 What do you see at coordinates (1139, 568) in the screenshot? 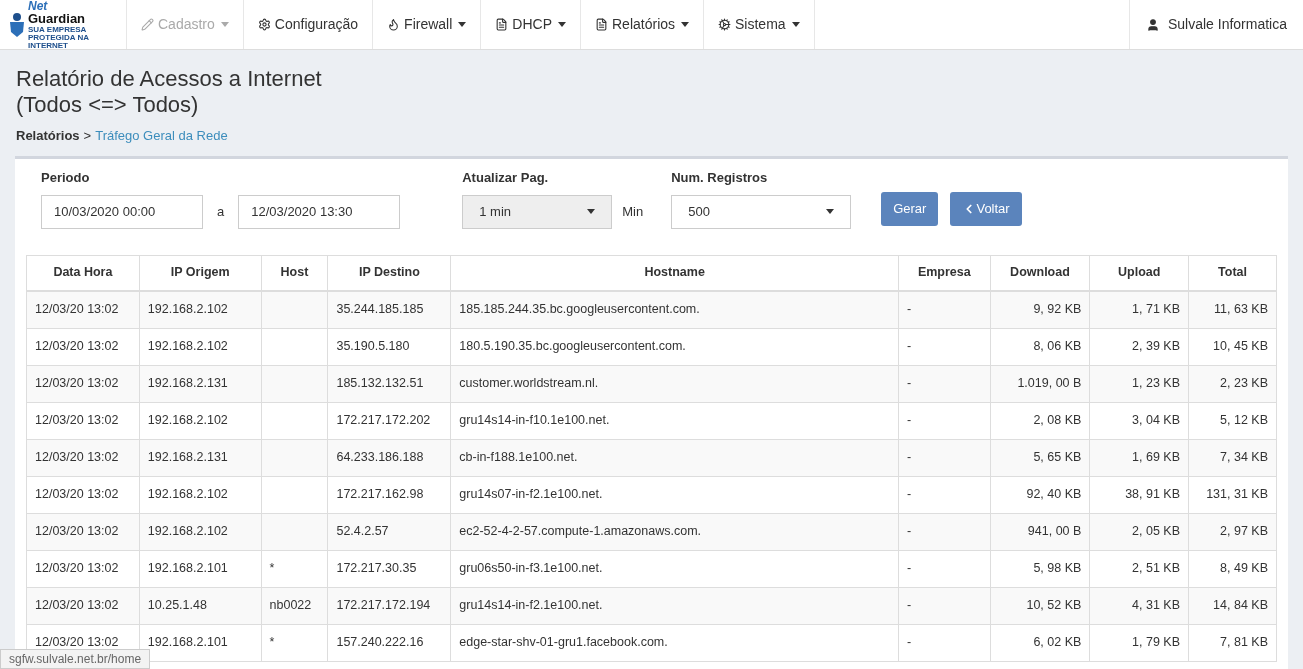
I see `table-cell: 2, 51 KB` at bounding box center [1139, 568].